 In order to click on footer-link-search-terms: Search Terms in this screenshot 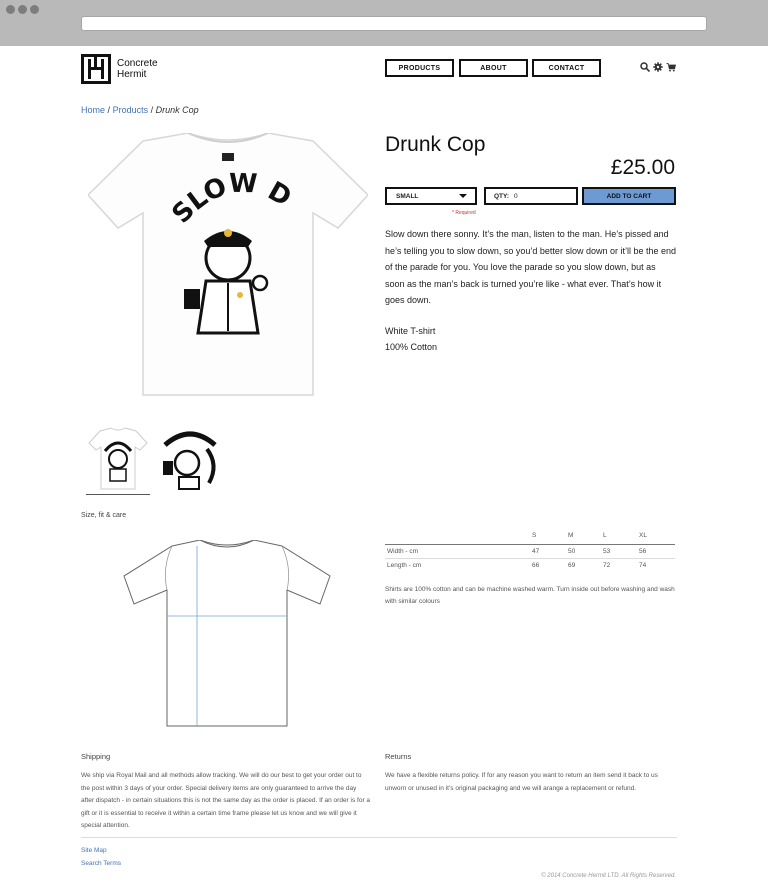, I will do `click(101, 863)`.